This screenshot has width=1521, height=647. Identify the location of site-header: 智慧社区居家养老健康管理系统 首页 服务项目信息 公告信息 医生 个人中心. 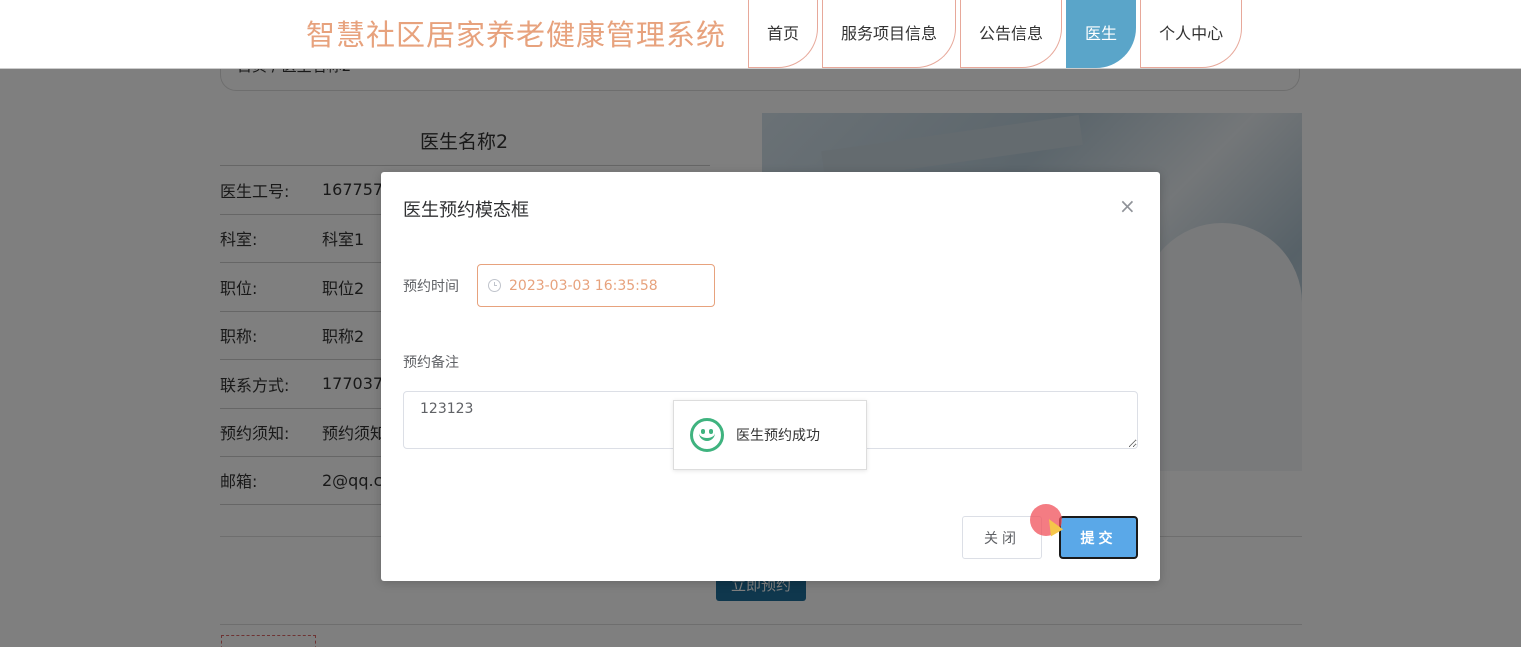
(760, 34).